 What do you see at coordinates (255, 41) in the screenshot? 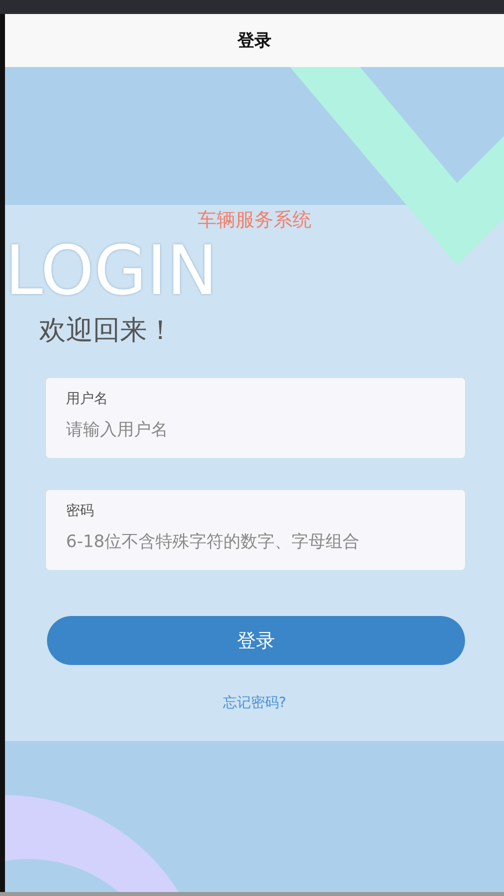
I see `page-title: 登录` at bounding box center [255, 41].